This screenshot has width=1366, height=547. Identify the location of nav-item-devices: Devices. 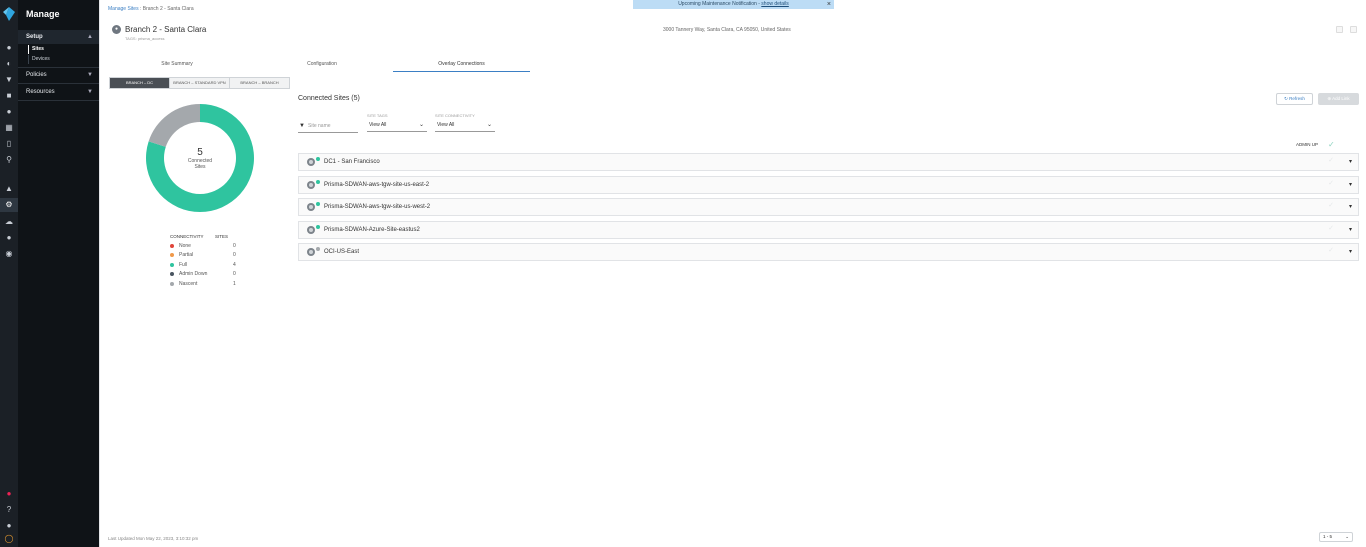
(39, 59).